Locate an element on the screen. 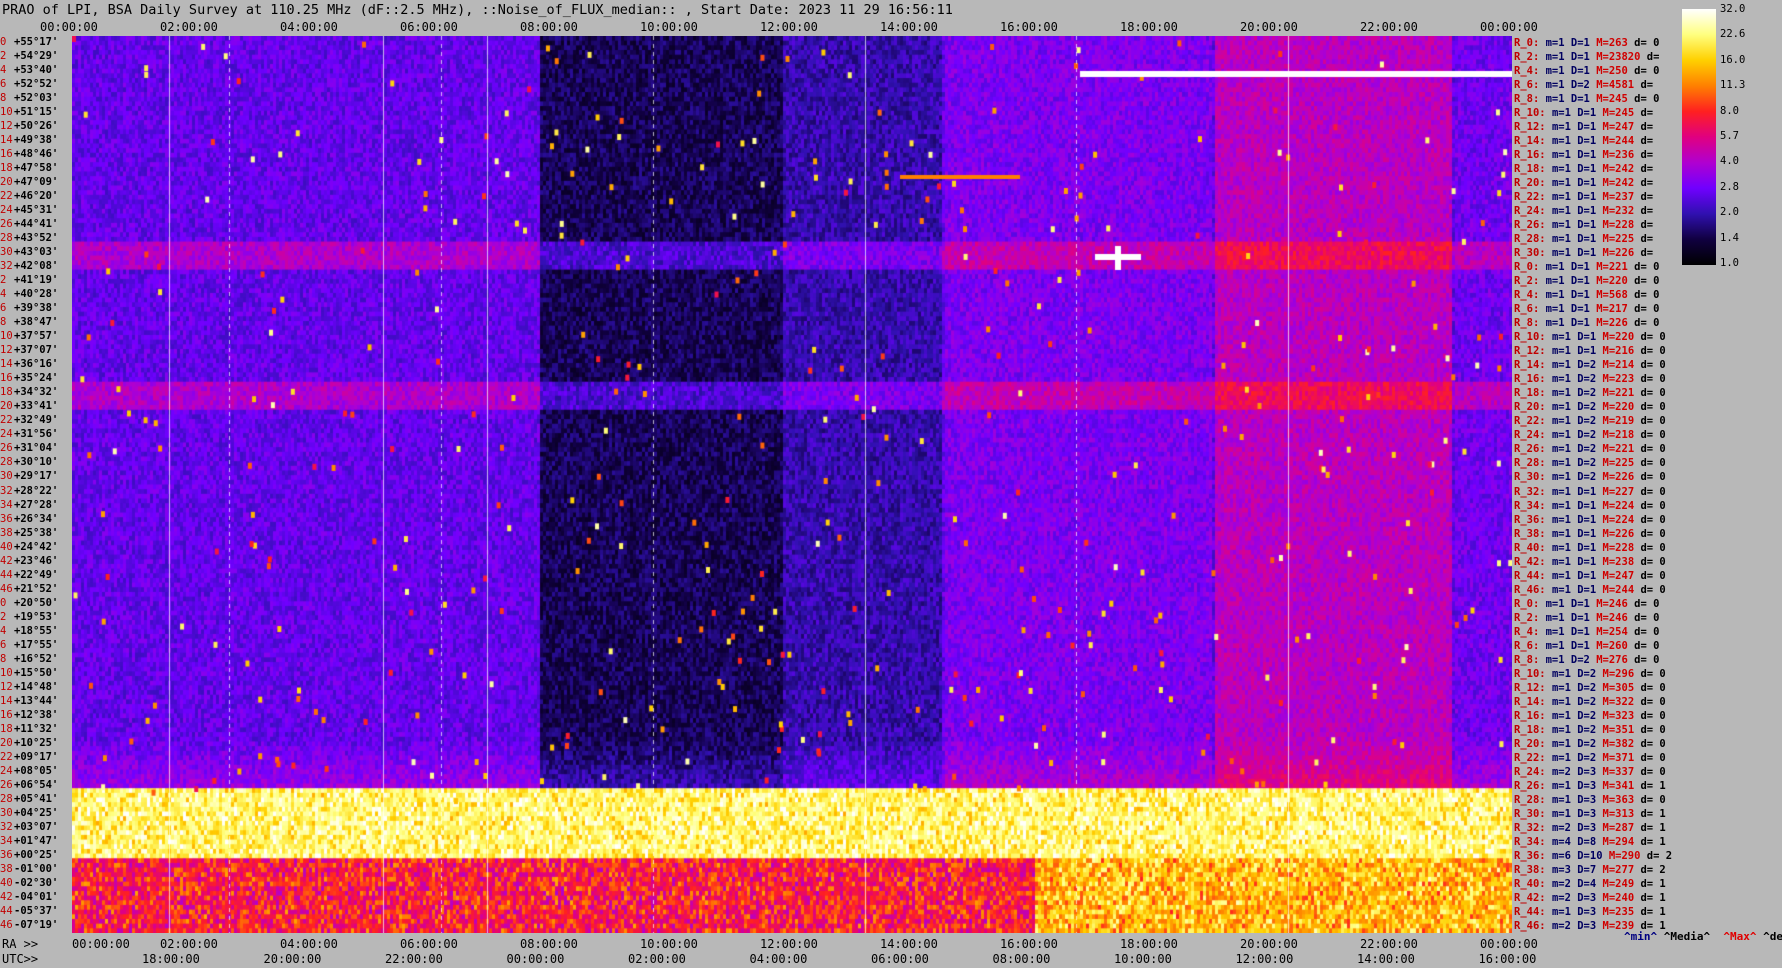 This screenshot has width=1782, height=968. declination-label: 8 +38°47' is located at coordinates (29, 322).